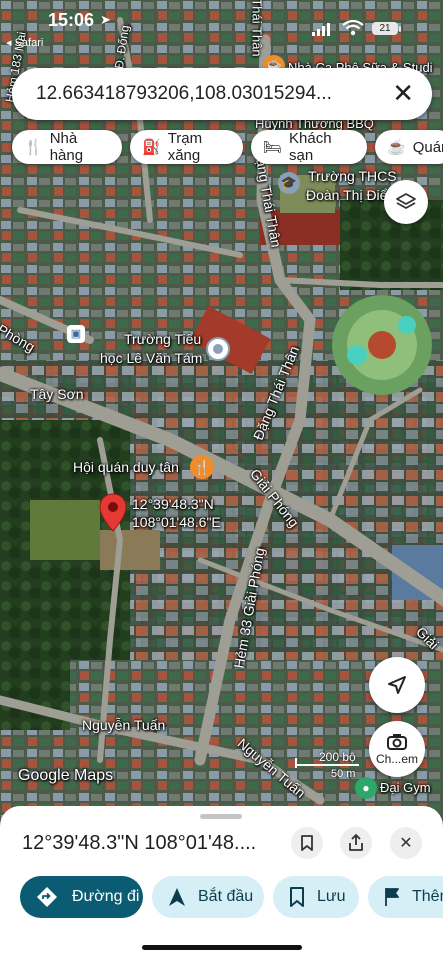 This screenshot has height=960, width=443. Describe the element at coordinates (403, 93) in the screenshot. I see `clear-search-button: ✕` at that location.